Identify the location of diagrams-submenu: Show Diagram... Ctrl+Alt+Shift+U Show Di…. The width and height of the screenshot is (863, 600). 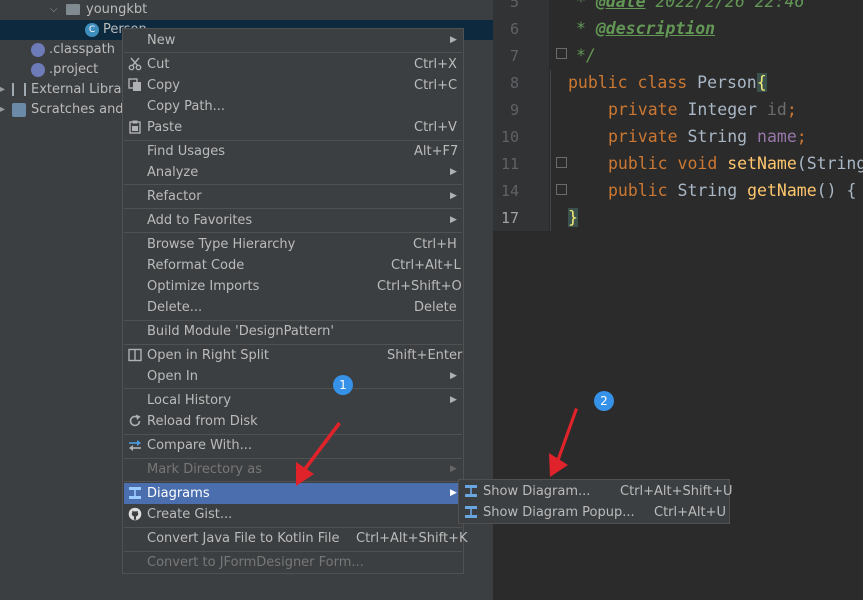
(595, 501).